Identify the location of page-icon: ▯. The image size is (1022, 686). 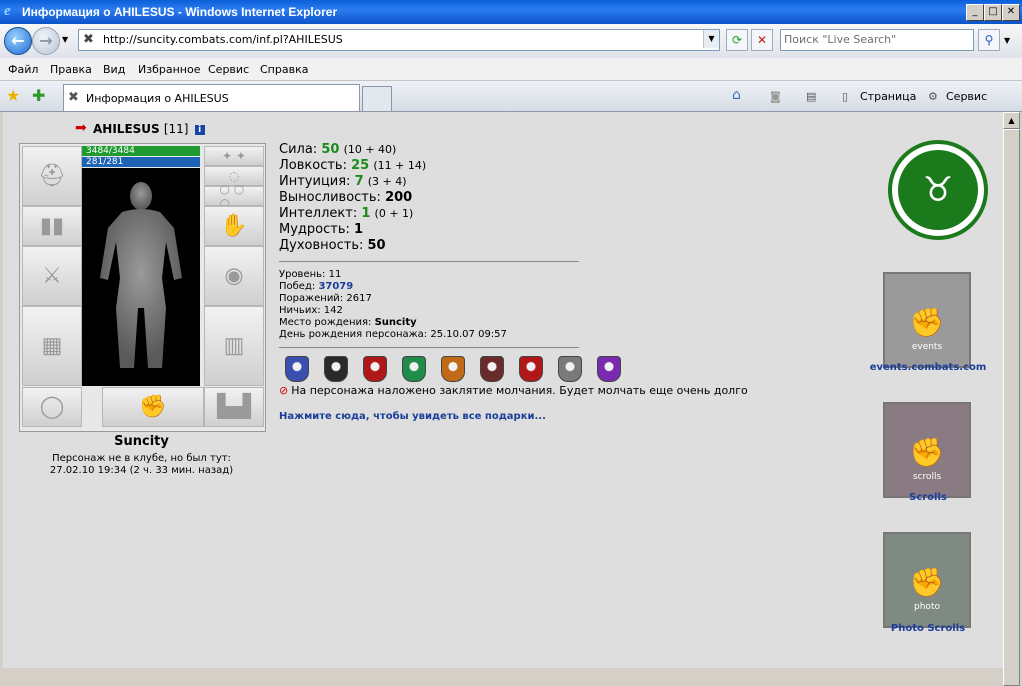
(845, 96).